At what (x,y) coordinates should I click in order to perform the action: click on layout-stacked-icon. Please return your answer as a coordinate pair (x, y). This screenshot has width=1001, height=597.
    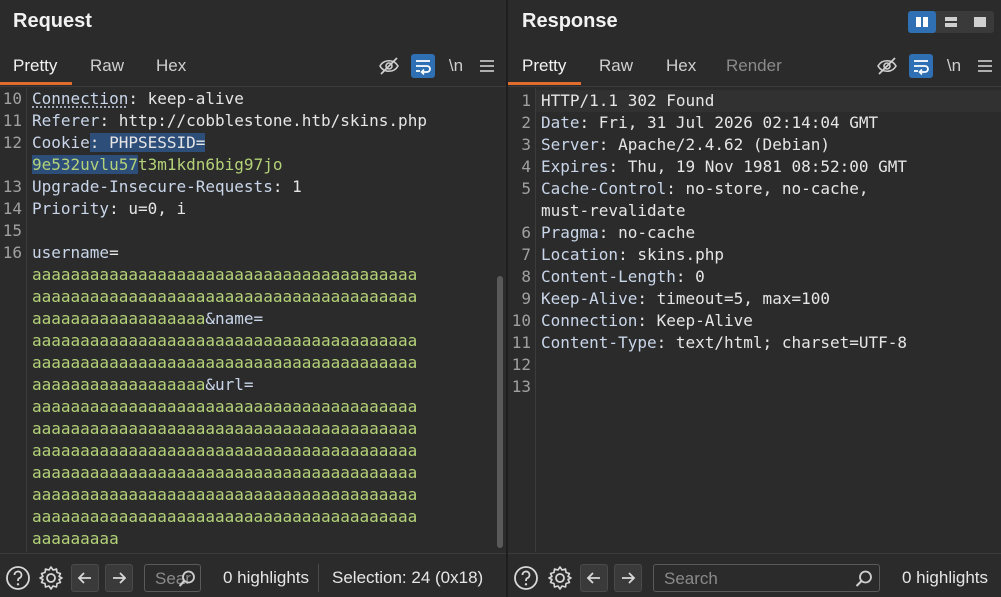
    Looking at the image, I should click on (951, 22).